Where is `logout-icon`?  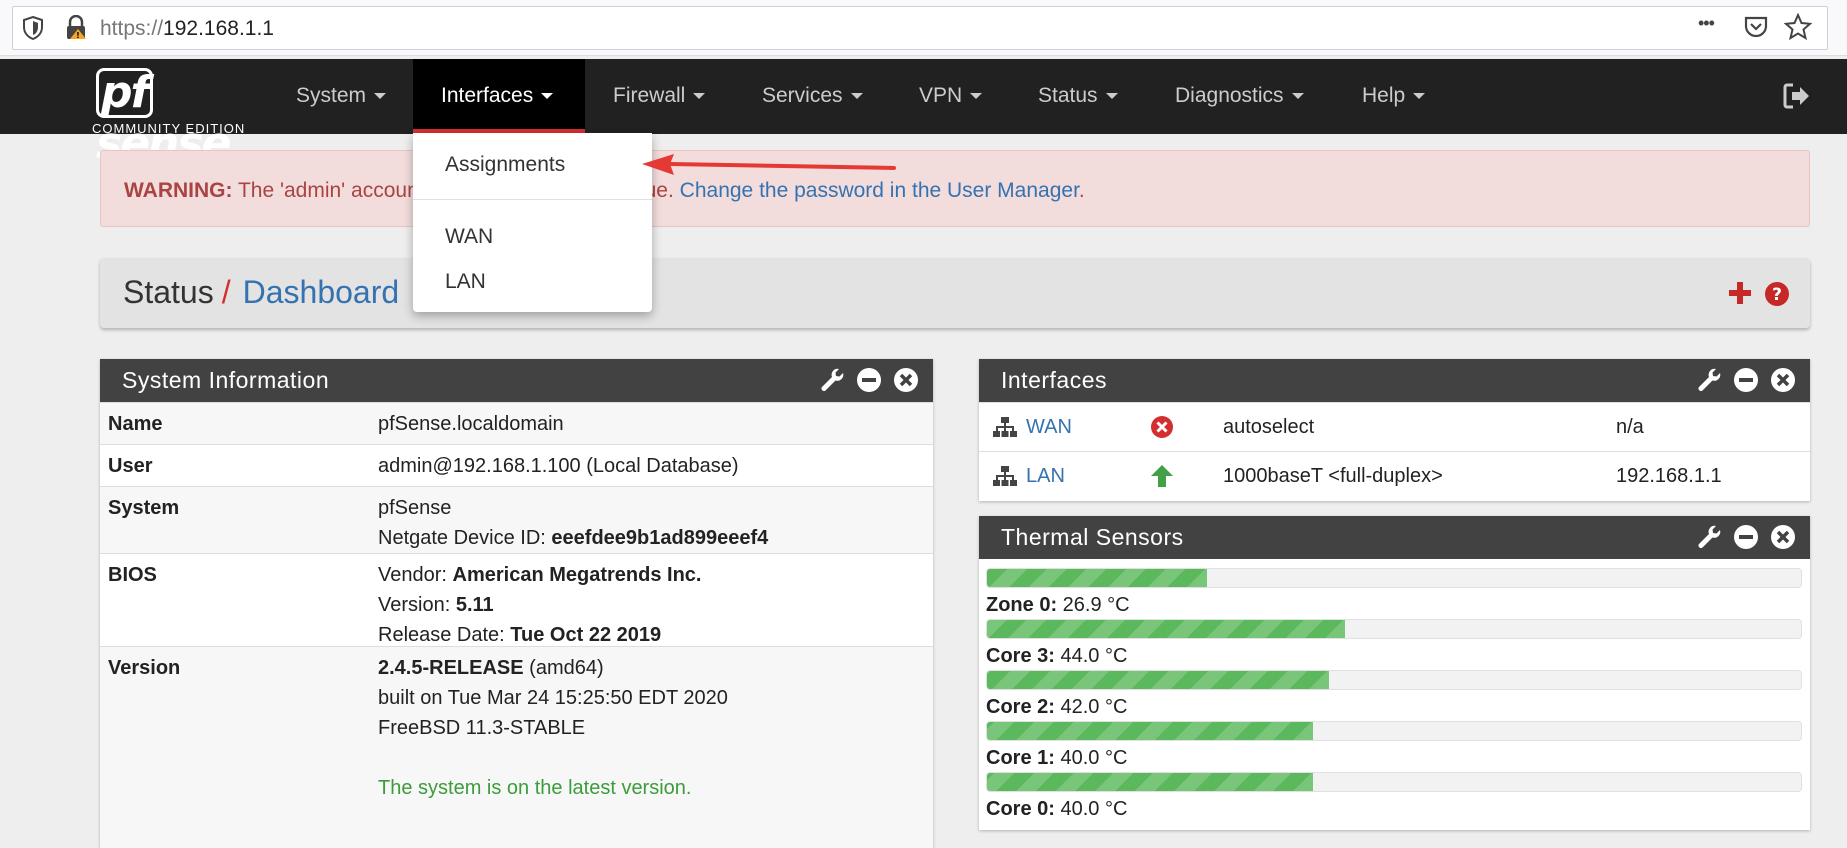
logout-icon is located at coordinates (1797, 96).